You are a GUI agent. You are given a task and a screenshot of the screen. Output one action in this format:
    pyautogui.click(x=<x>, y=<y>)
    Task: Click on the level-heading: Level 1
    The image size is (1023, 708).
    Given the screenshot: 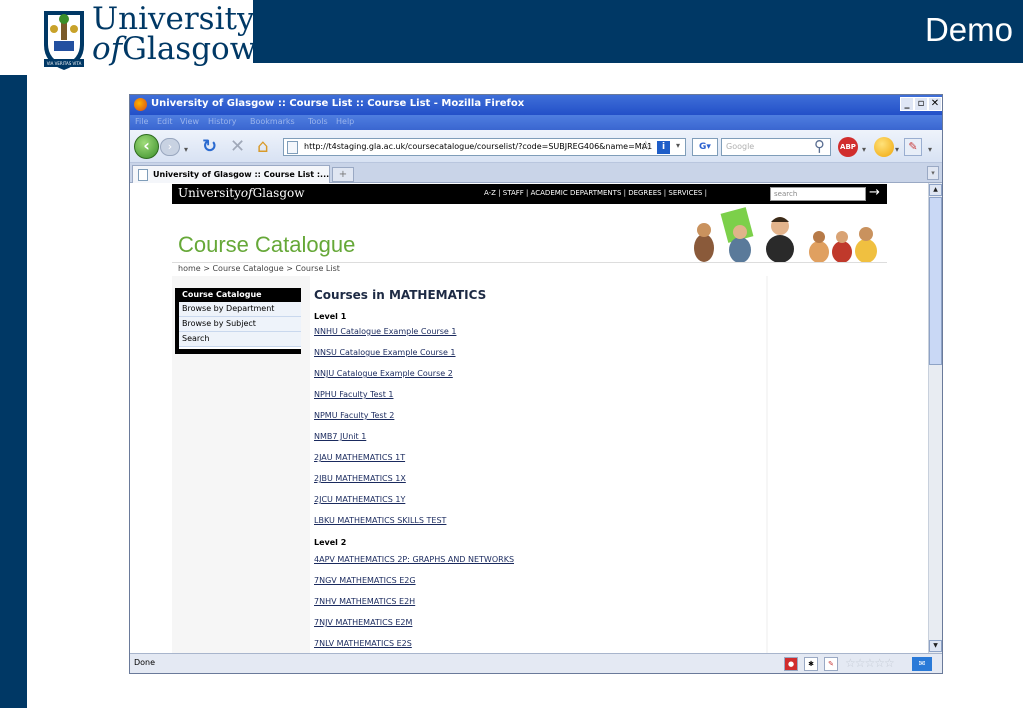 What is the action you would take?
    pyautogui.click(x=330, y=316)
    